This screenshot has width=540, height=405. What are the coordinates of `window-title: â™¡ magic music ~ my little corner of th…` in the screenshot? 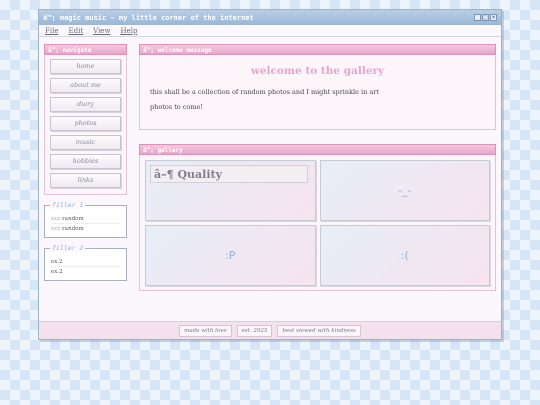 It's located at (148, 17).